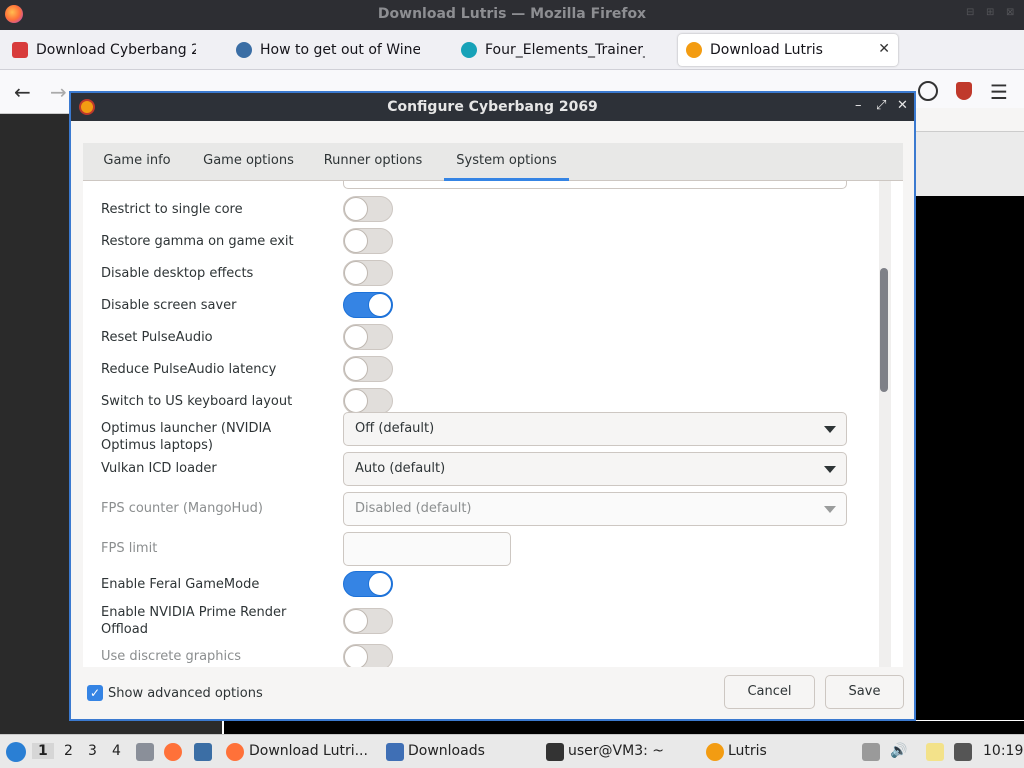 The image size is (1024, 768). I want to click on dialog-maximize-icon: ⤢, so click(881, 105).